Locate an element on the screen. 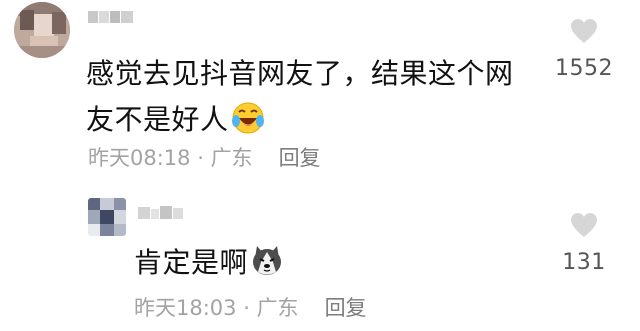  reply-like-count: 131 is located at coordinates (584, 262).